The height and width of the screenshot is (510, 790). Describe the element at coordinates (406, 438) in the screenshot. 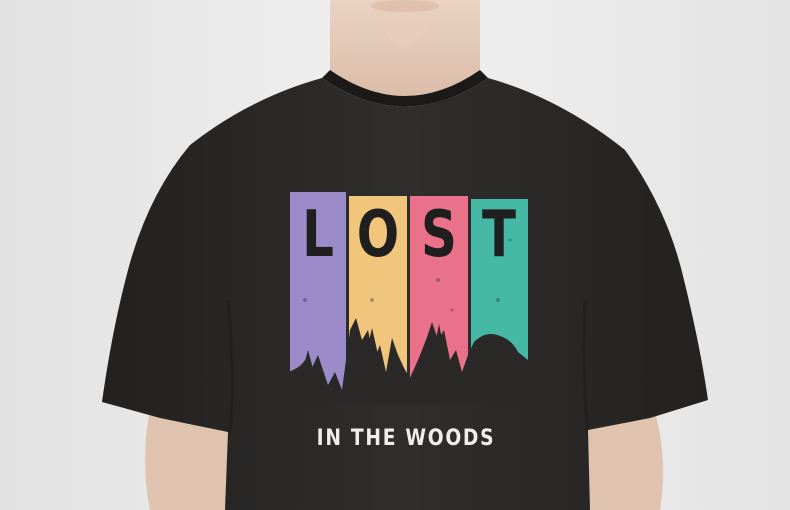

I see `print-tagline: IN THE WOODS` at that location.